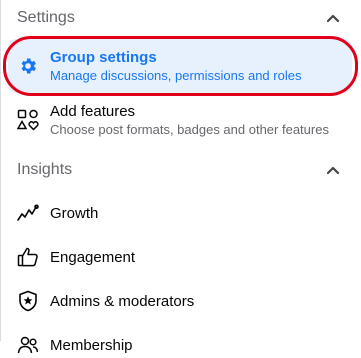  What do you see at coordinates (180, 257) in the screenshot?
I see `sidebar-item-engagement: Engagement` at bounding box center [180, 257].